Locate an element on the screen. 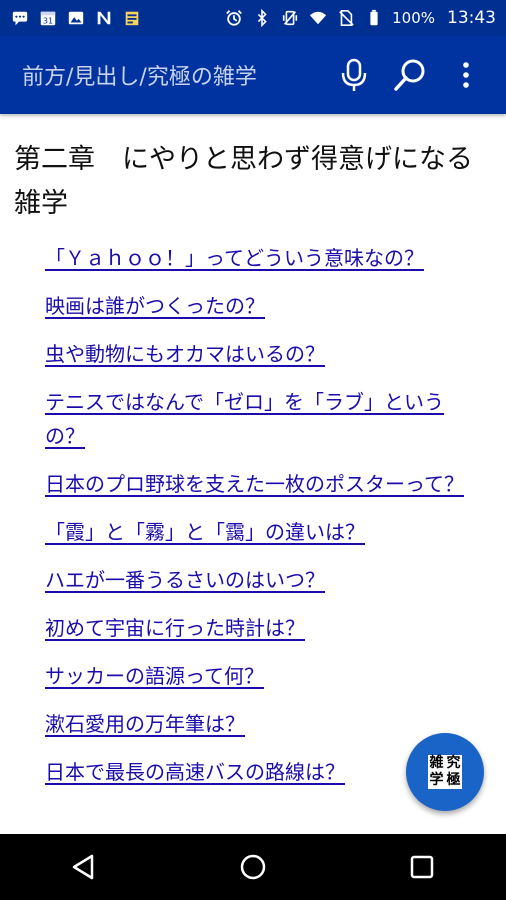  chapter-title: 第二章 にやりと思わず得意げになる雑学 is located at coordinates (243, 181).